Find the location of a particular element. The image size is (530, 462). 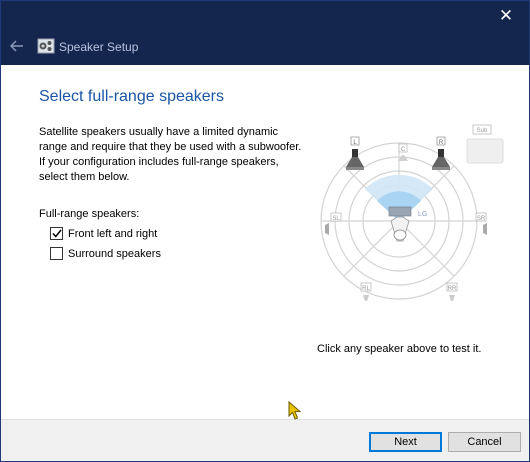

front-left-right-checkbox is located at coordinates (56, 233).